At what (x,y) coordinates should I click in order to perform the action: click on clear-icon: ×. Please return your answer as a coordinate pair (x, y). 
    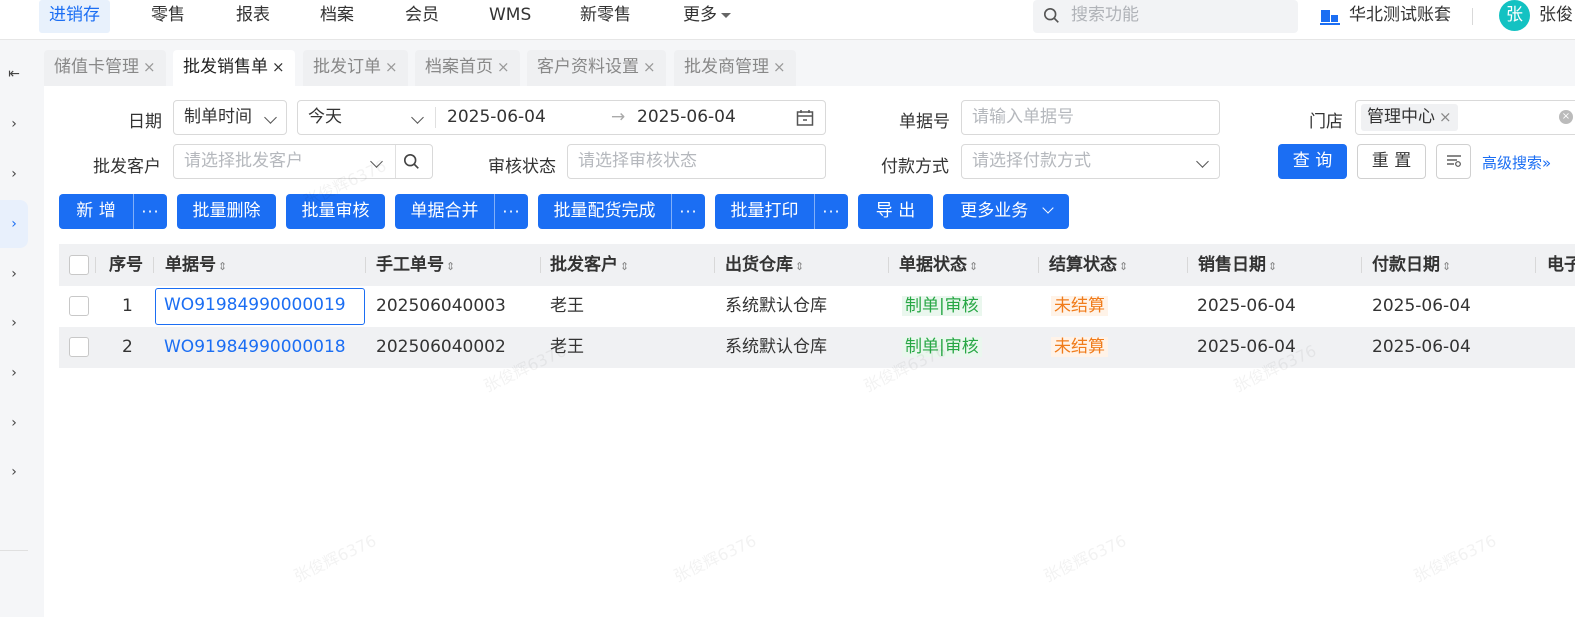
    Looking at the image, I should click on (1566, 117).